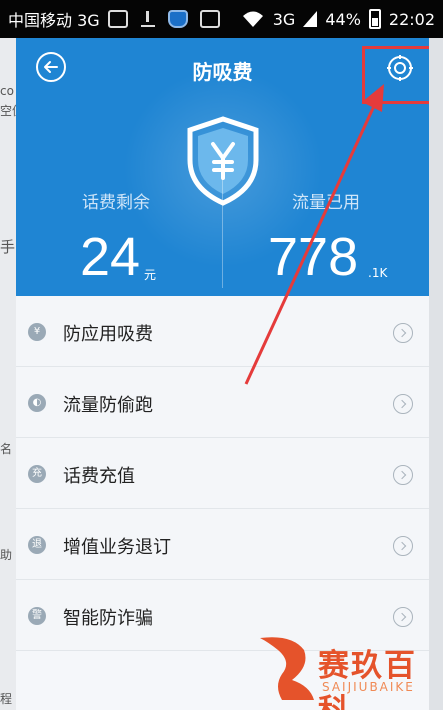 This screenshot has width=443, height=710. What do you see at coordinates (37, 474) in the screenshot?
I see `recharge-icon: 充` at bounding box center [37, 474].